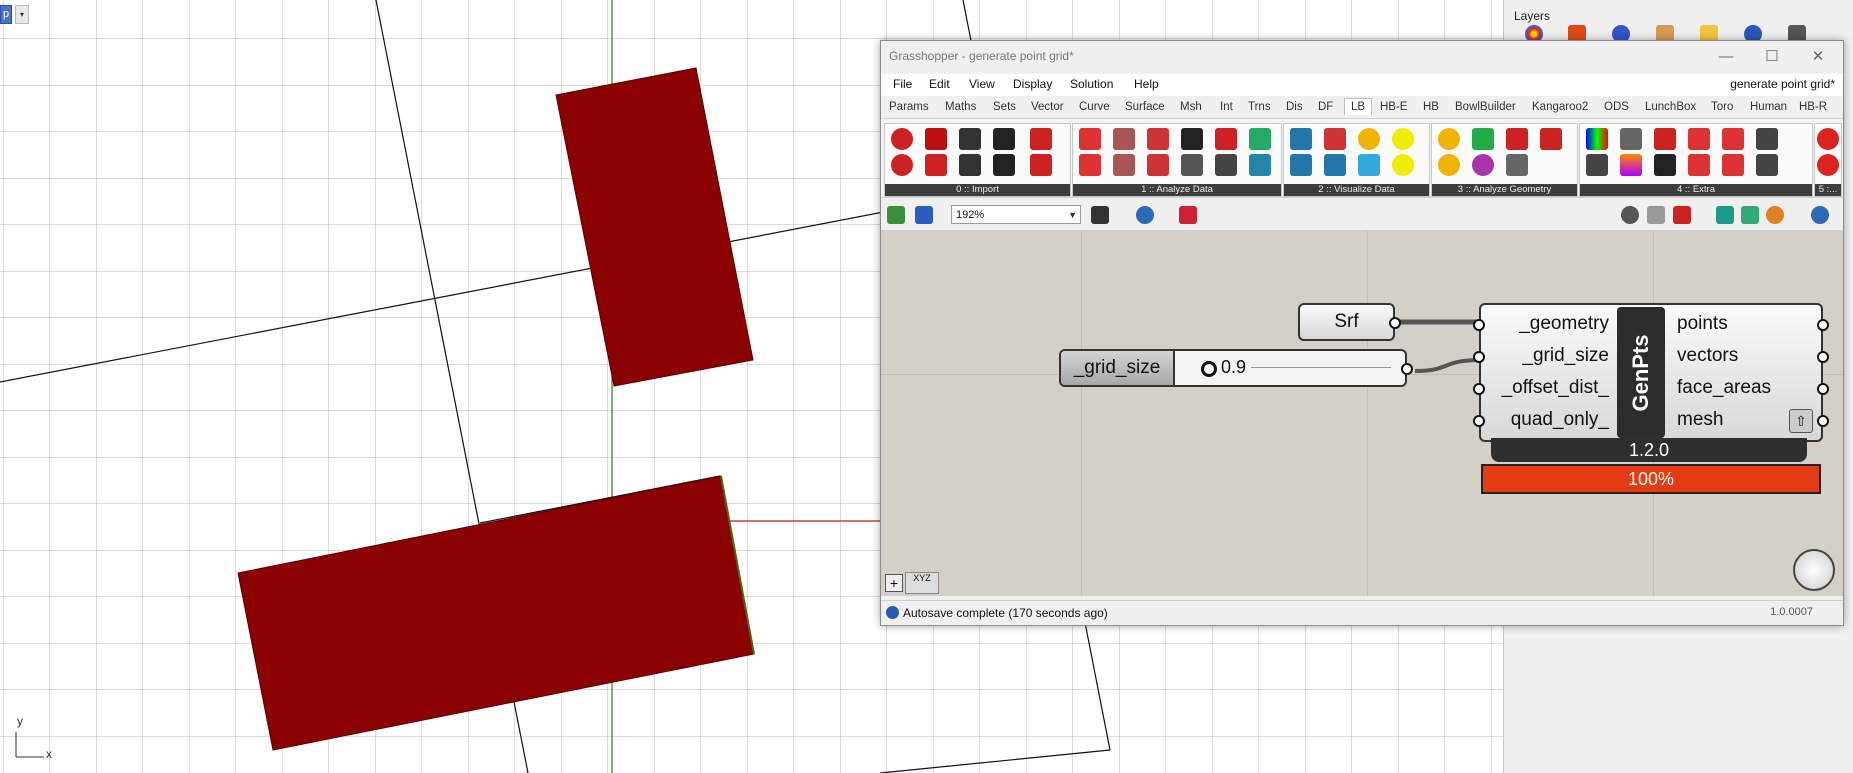  What do you see at coordinates (1145, 107) in the screenshot?
I see `tab-surface: Surface` at bounding box center [1145, 107].